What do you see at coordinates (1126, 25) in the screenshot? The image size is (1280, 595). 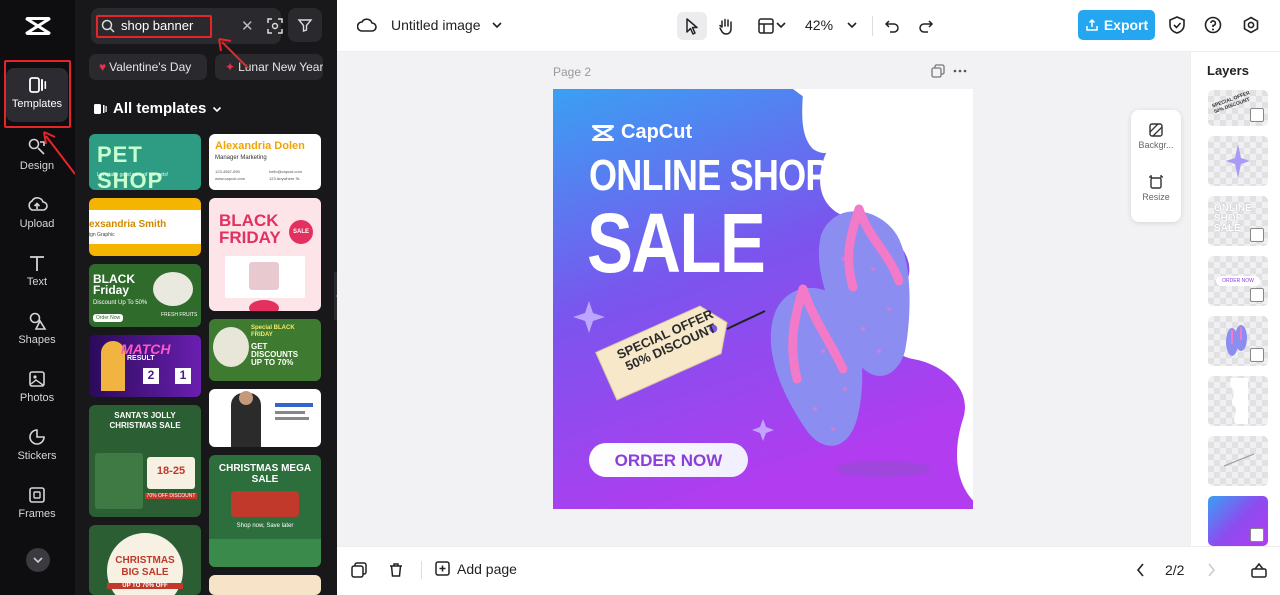 I see `export-label: Export` at bounding box center [1126, 25].